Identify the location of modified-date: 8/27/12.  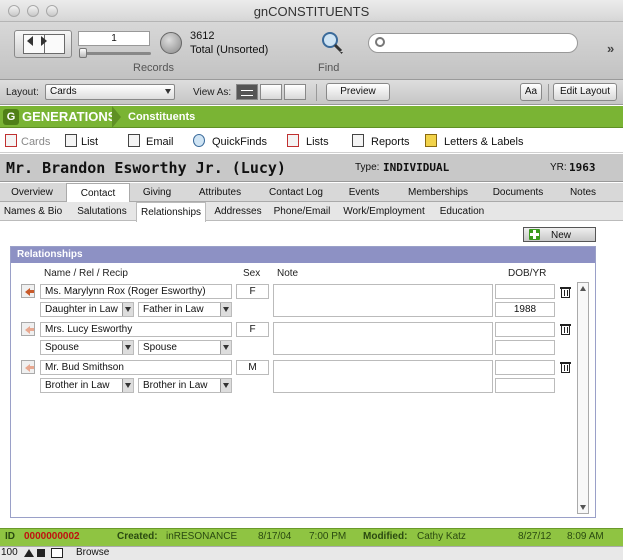
(535, 536).